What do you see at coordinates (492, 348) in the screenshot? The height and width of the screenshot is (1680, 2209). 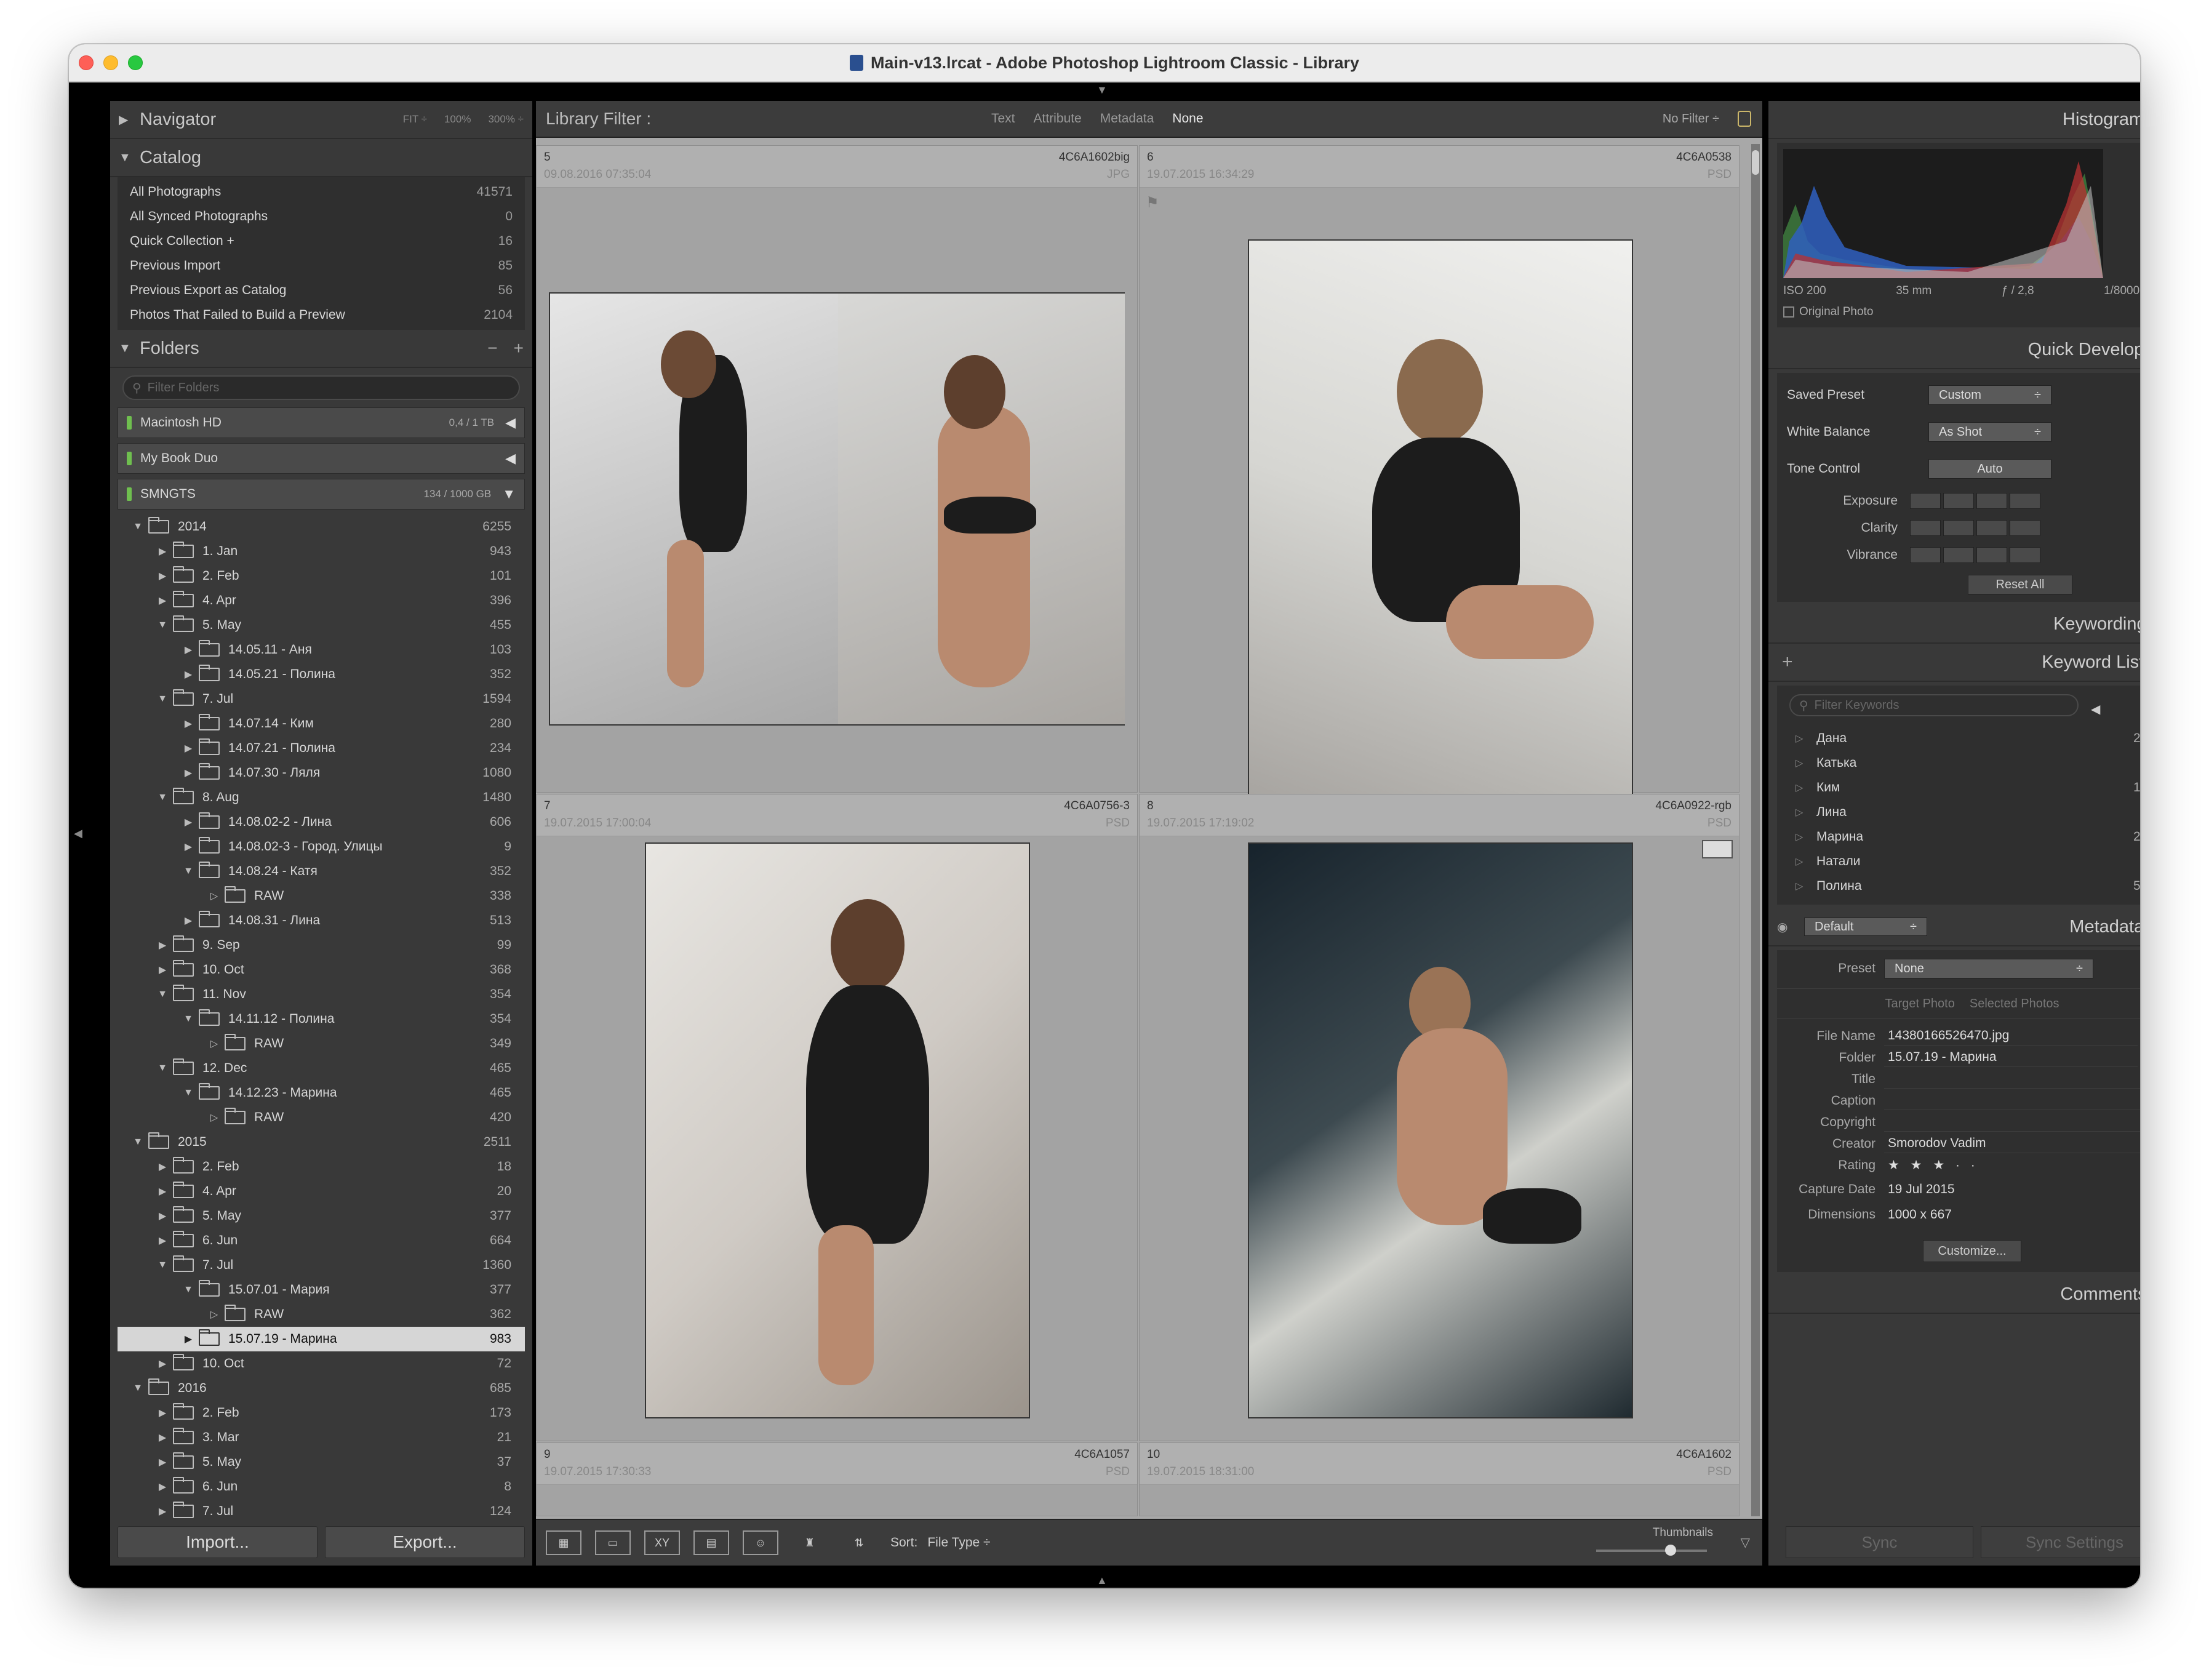 I see `remove-folder-icon: −` at bounding box center [492, 348].